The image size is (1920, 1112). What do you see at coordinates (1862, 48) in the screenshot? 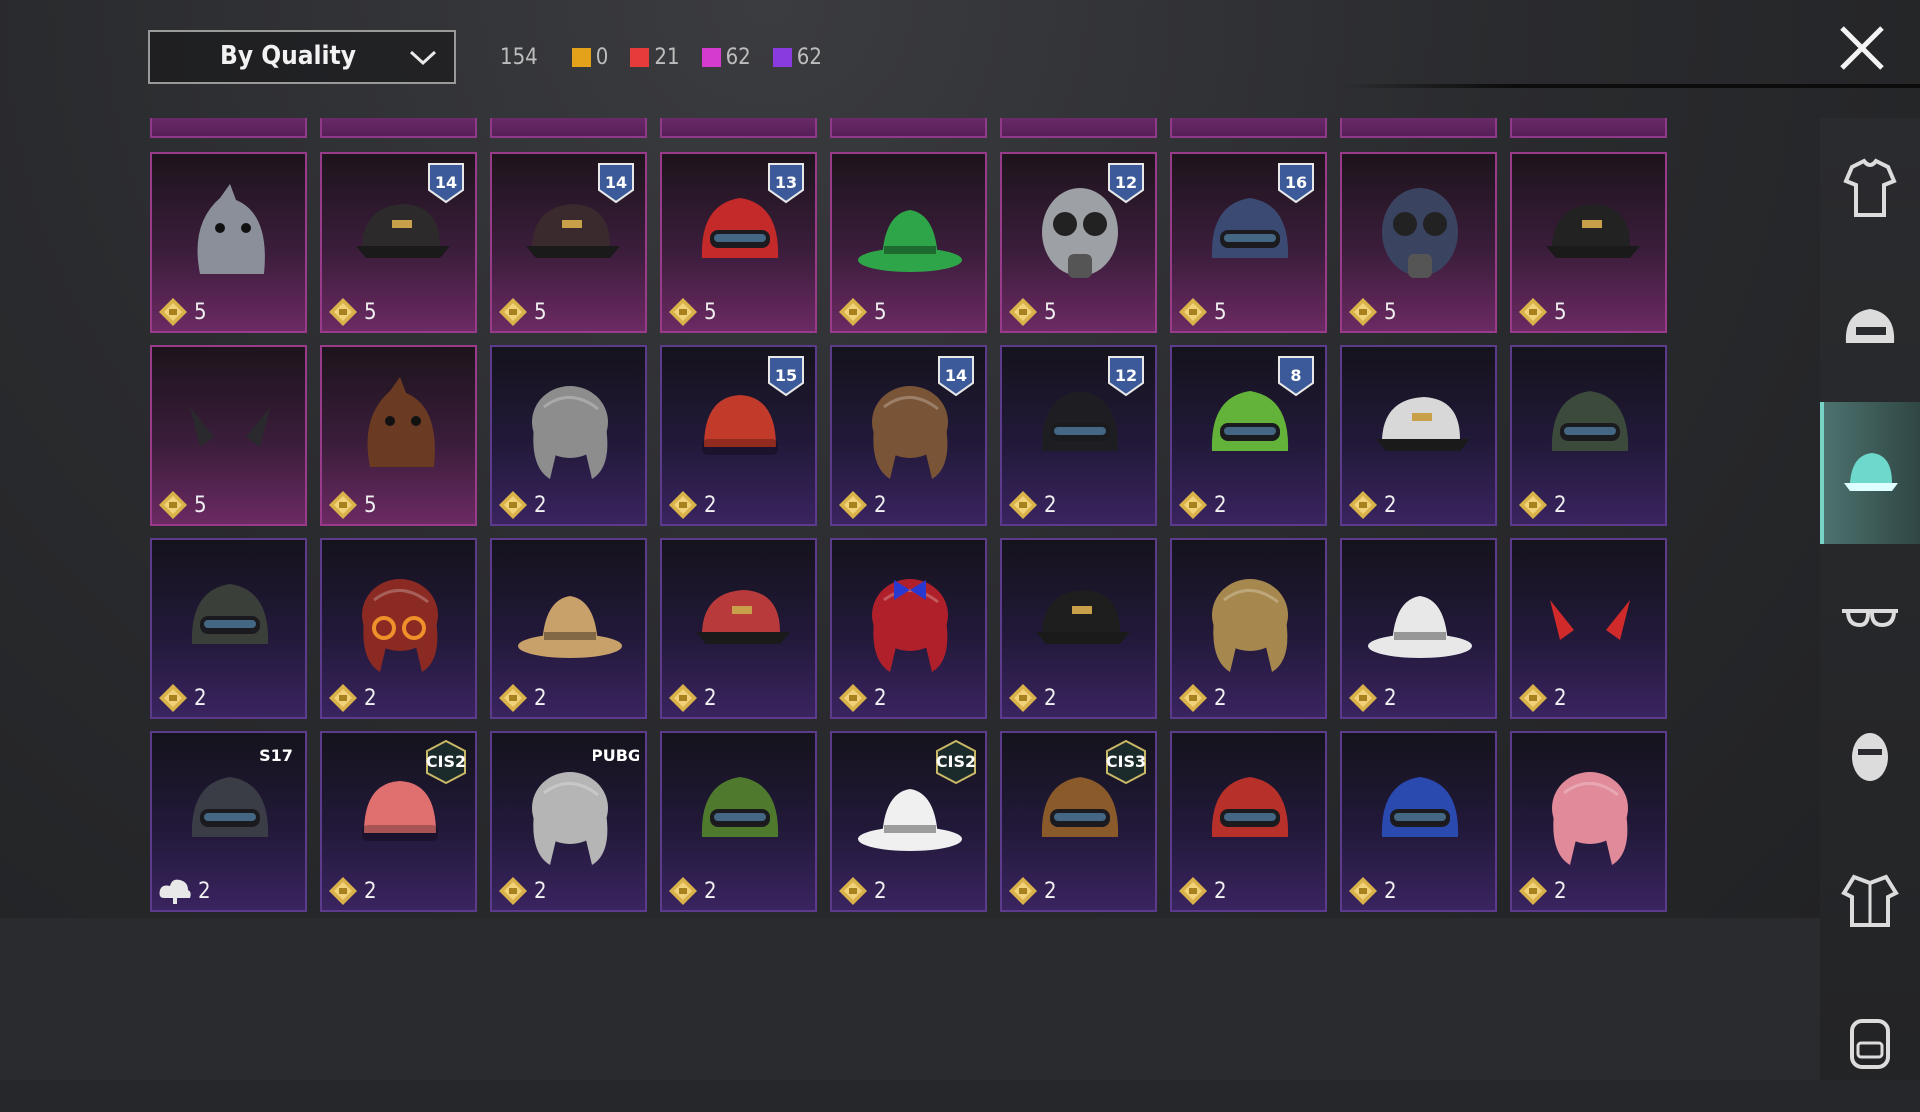
I see `close-button` at bounding box center [1862, 48].